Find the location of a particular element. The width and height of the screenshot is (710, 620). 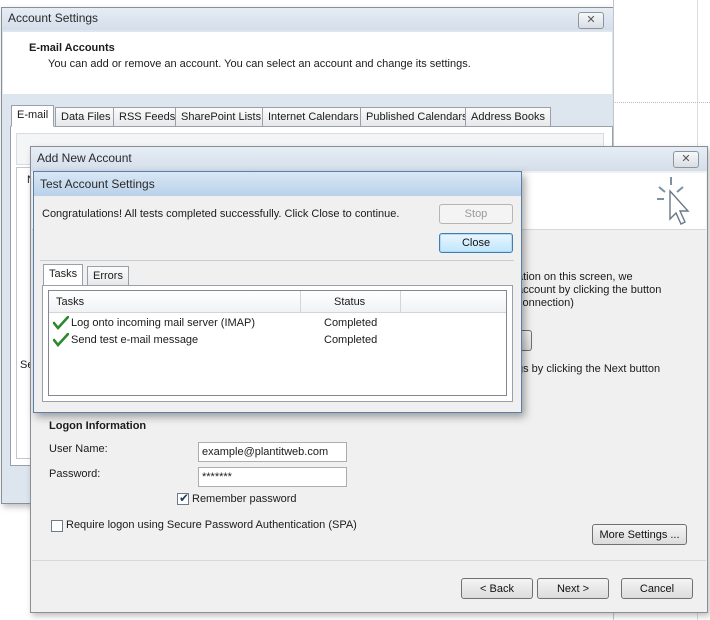

add-account-info-line-1: ation on this screen, we is located at coordinates (575, 277).